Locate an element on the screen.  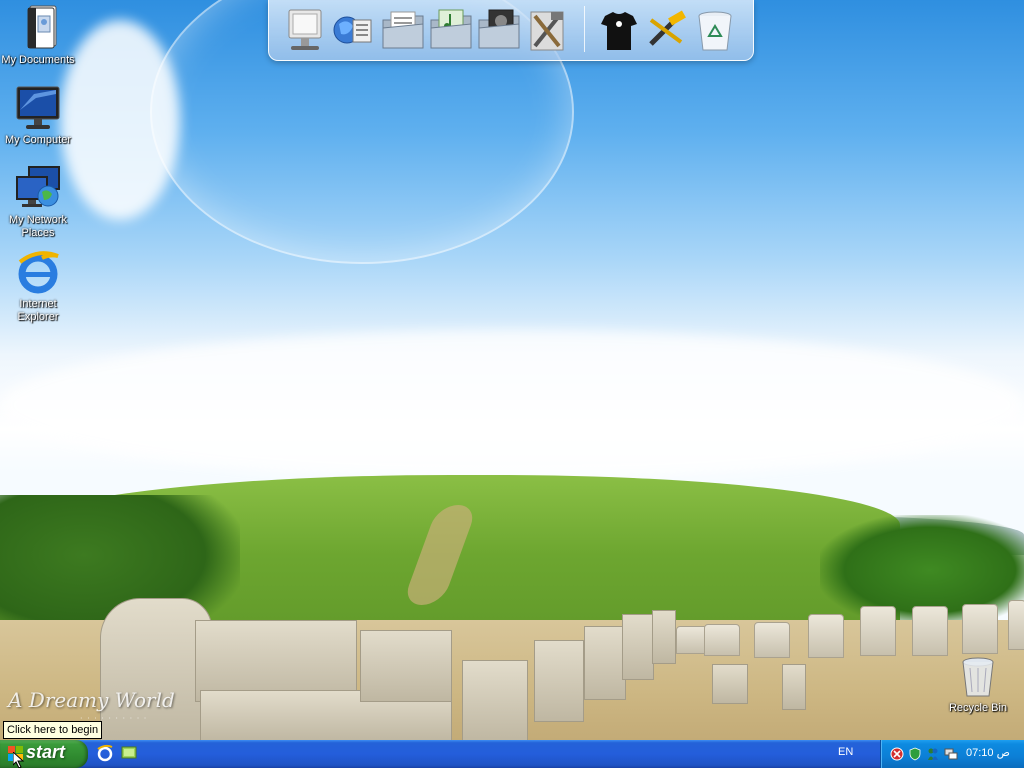
start-label: start is located at coordinates (46, 752).